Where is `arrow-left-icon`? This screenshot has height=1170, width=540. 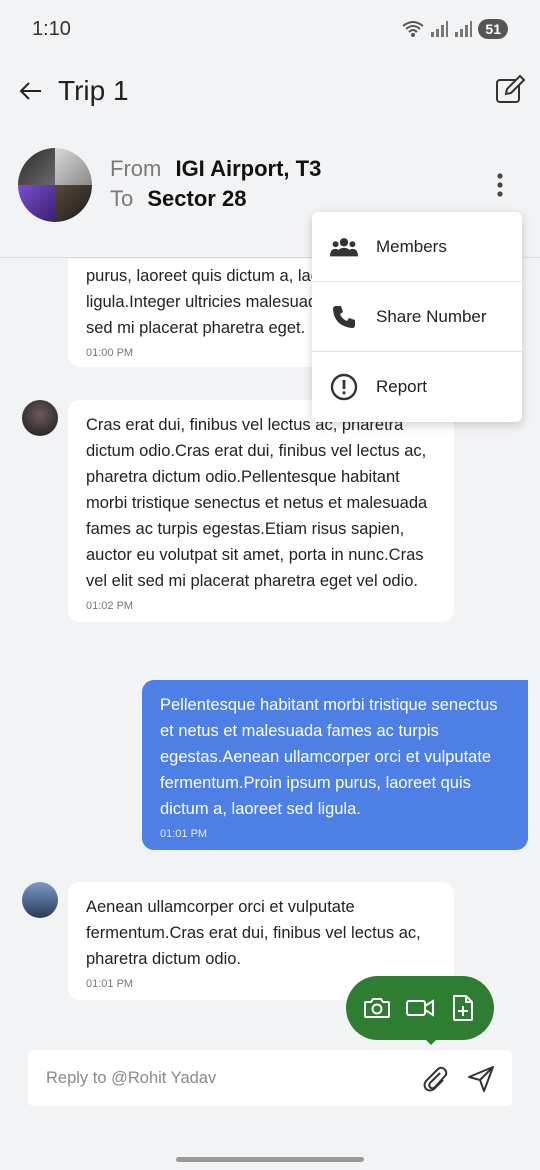
arrow-left-icon is located at coordinates (30, 91).